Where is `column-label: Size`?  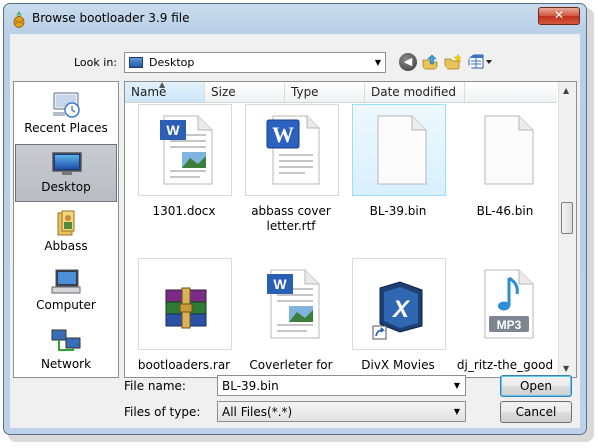
column-label: Size is located at coordinates (223, 92).